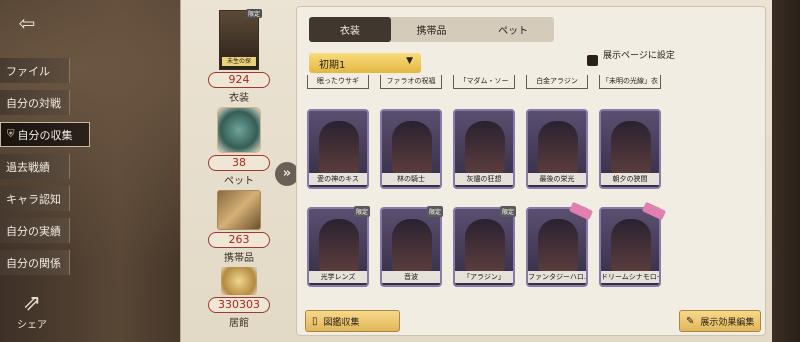 The image size is (800, 342). I want to click on accessory-image, so click(239, 210).